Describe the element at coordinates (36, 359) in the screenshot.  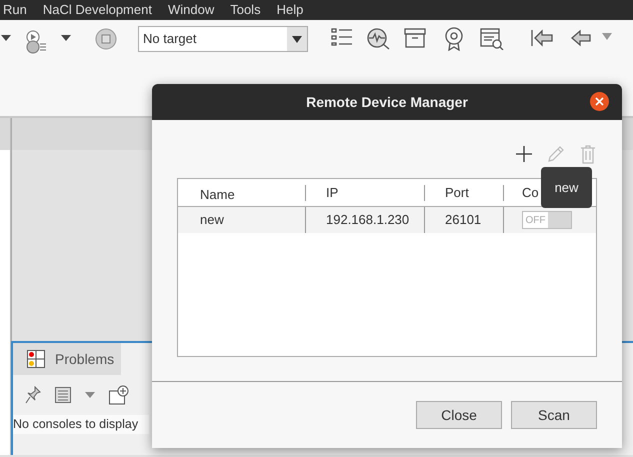
I see `grid-icon` at that location.